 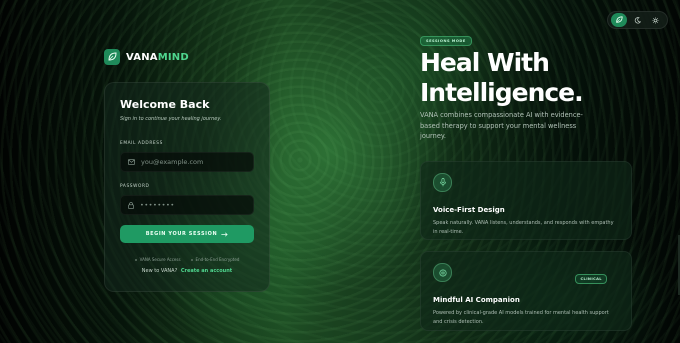 I want to click on password-label: PASSWORD, so click(x=135, y=186).